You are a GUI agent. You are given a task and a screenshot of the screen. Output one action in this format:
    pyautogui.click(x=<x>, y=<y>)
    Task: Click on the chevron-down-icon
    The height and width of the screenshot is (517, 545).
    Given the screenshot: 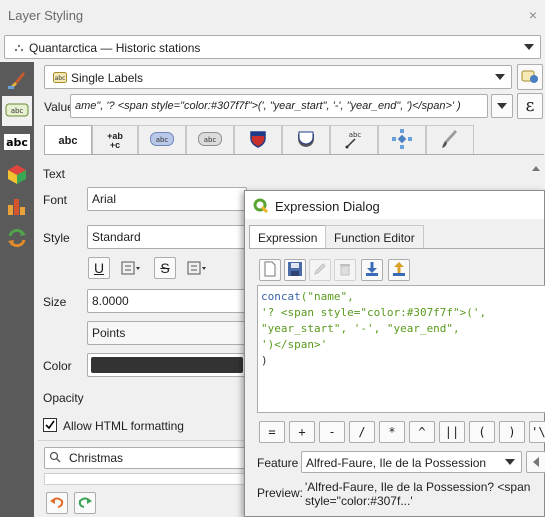 What is the action you would take?
    pyautogui.click(x=502, y=106)
    